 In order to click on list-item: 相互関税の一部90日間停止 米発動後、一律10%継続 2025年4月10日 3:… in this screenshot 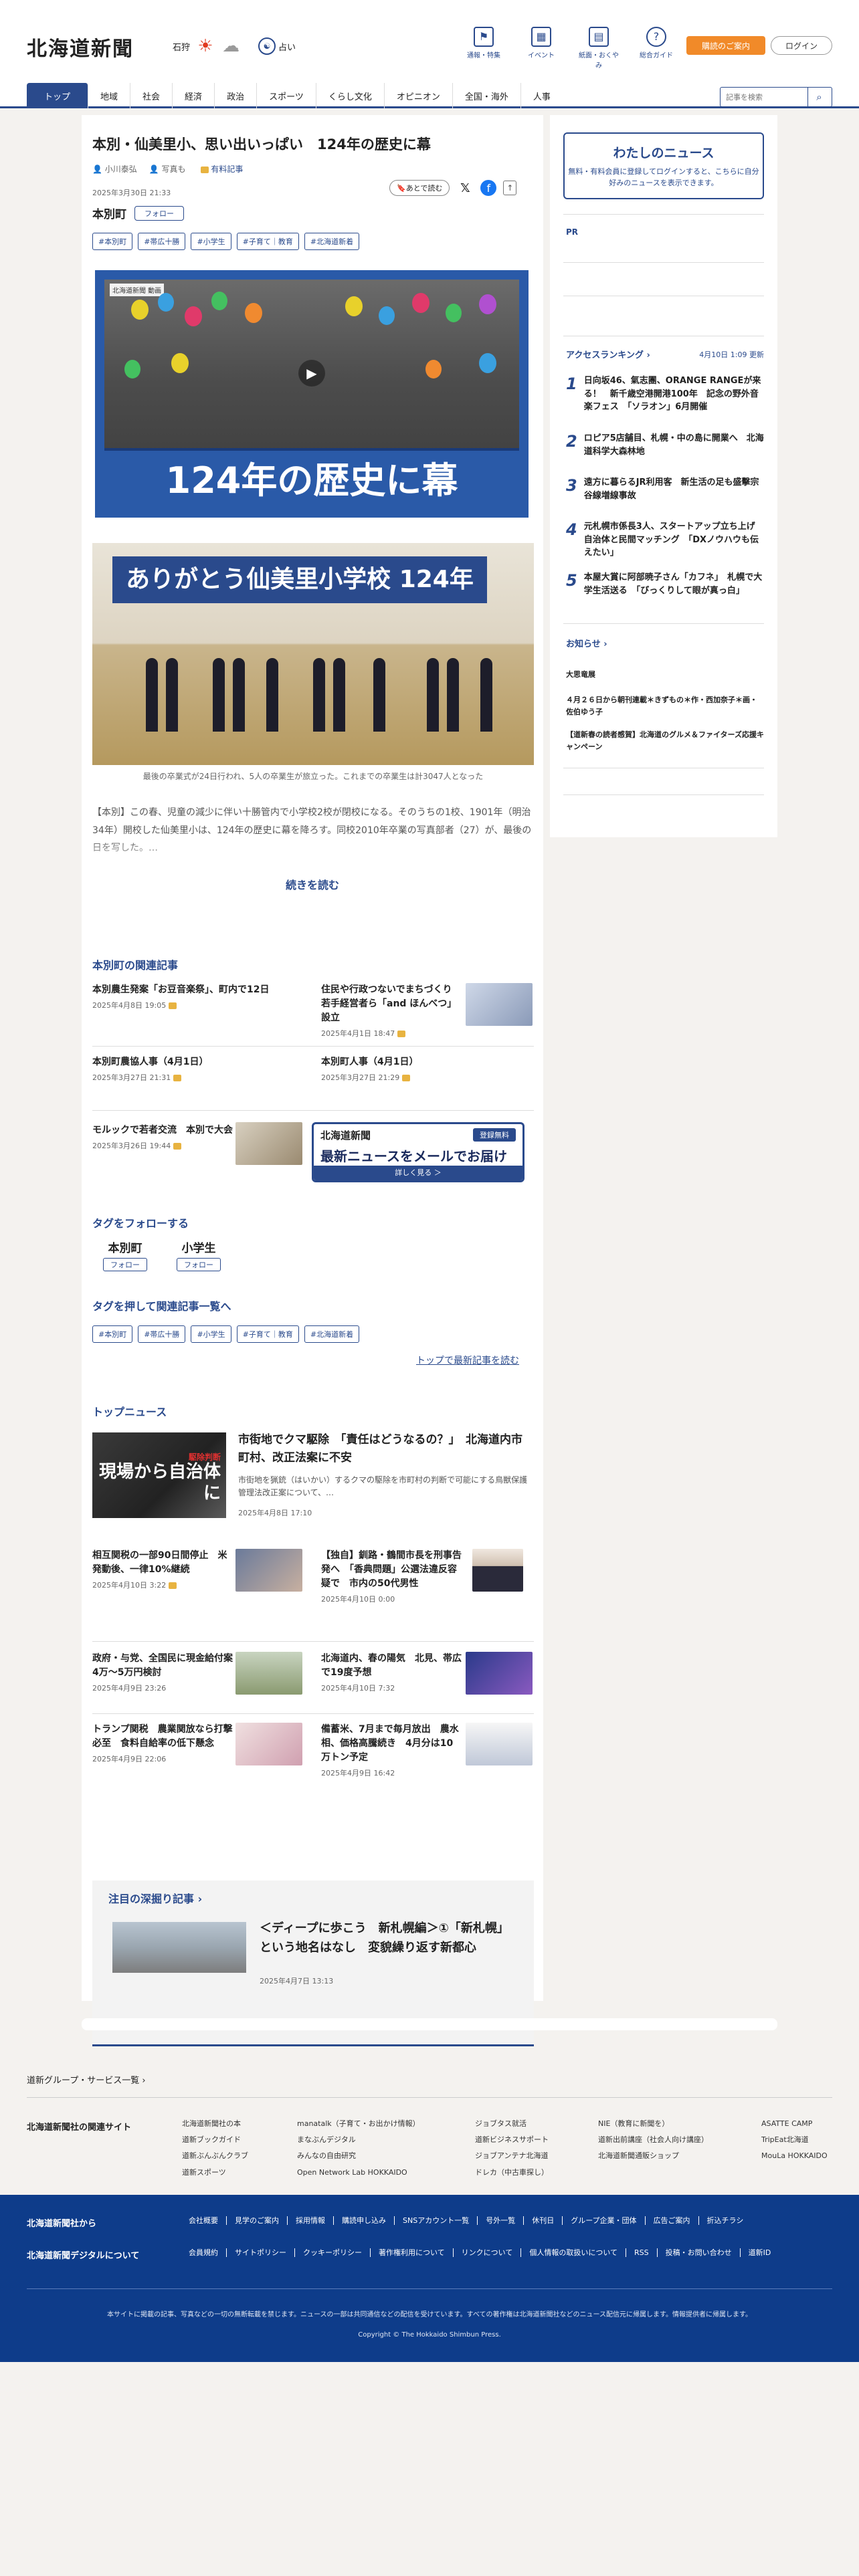, I will do `click(162, 1570)`.